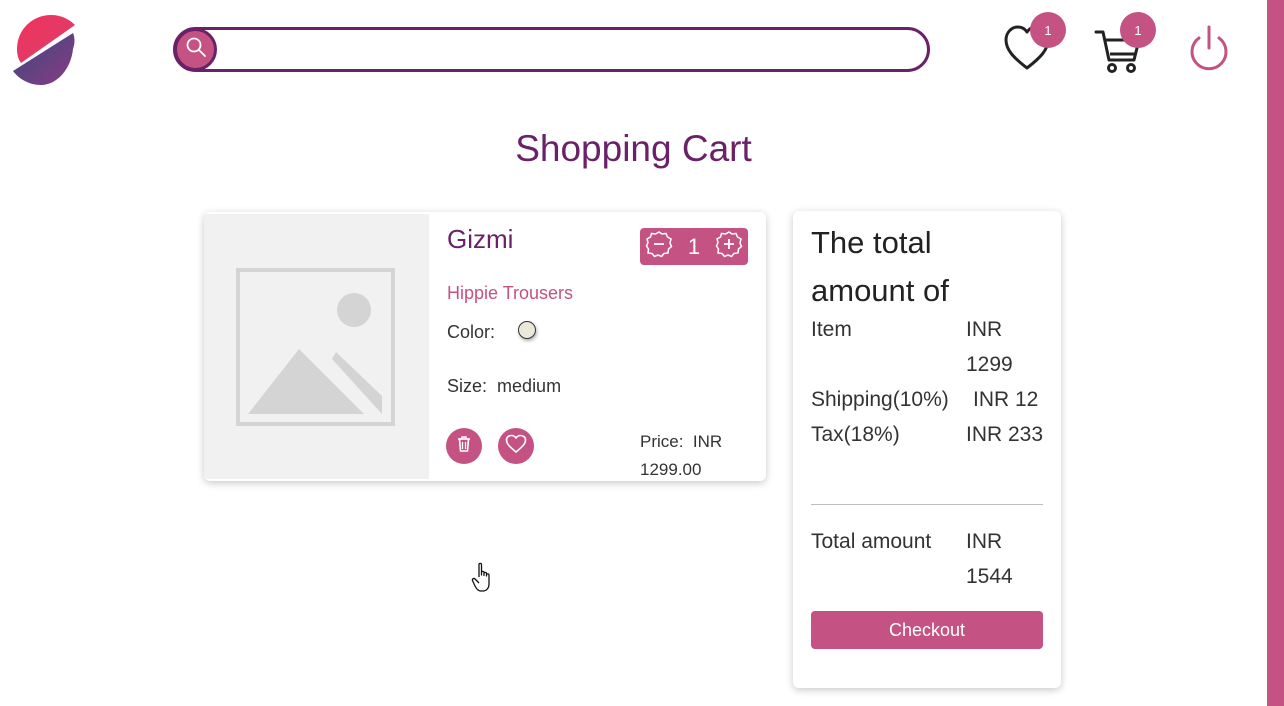 Image resolution: width=1284 pixels, height=706 pixels. Describe the element at coordinates (1006, 399) in the screenshot. I see `summary-value: INR 12` at that location.